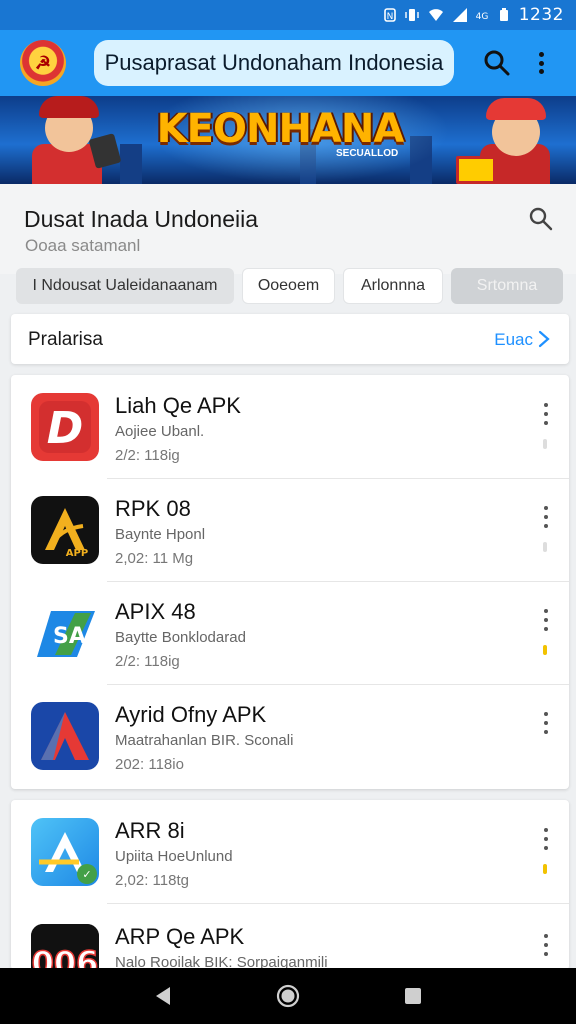 The height and width of the screenshot is (1024, 576). I want to click on app-meta: 202: 118io, so click(149, 764).